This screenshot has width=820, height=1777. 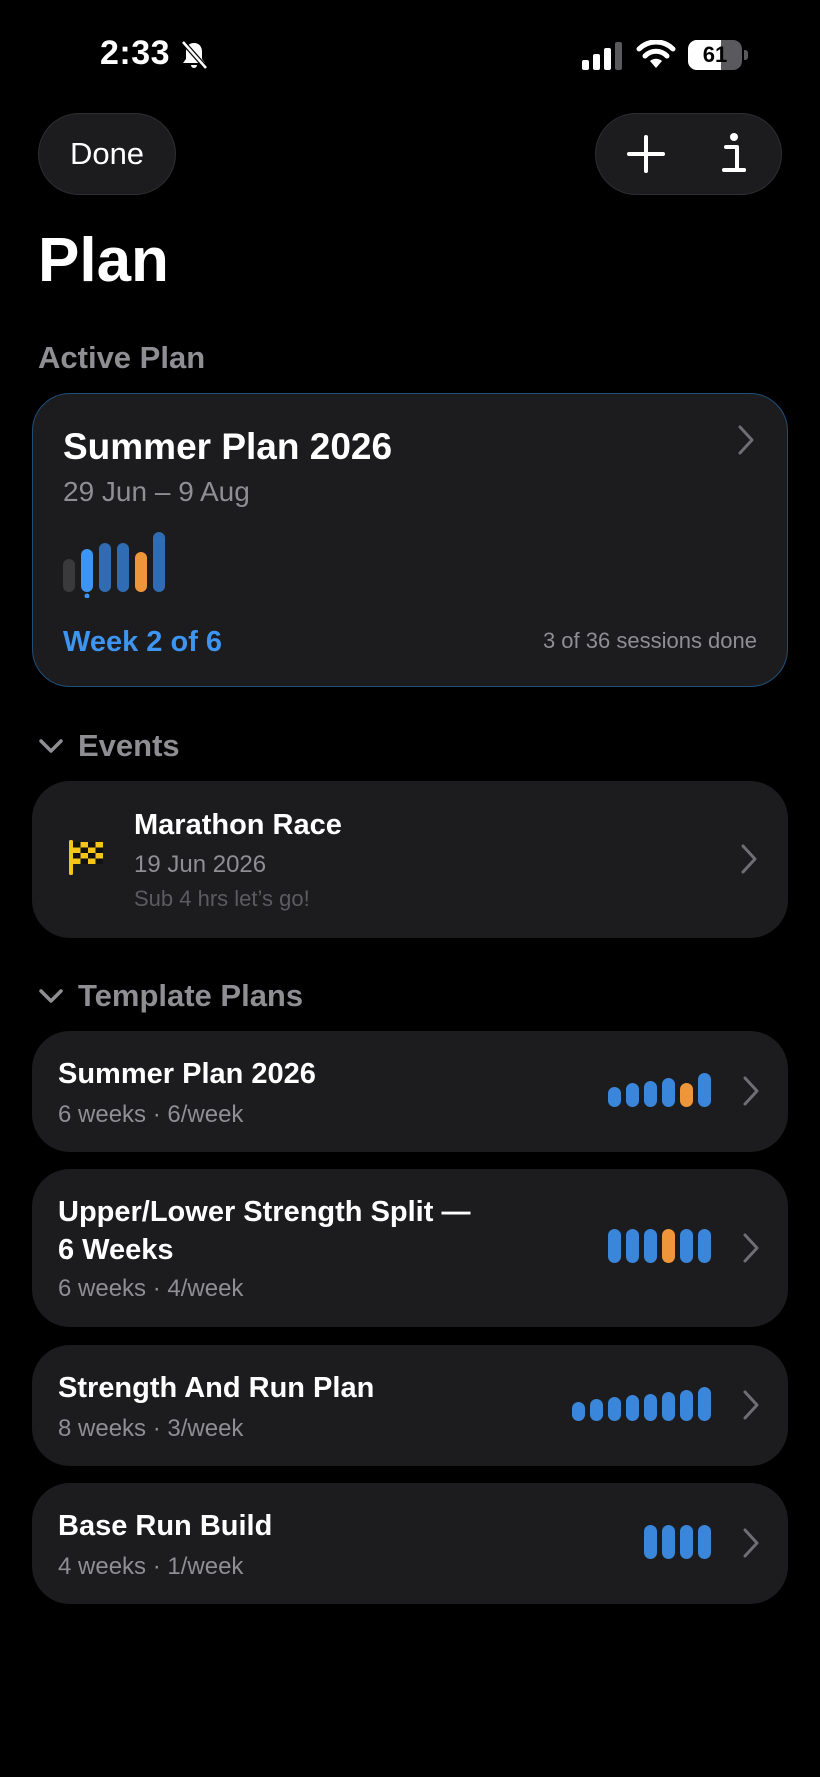 What do you see at coordinates (103, 260) in the screenshot?
I see `page-title: Plan` at bounding box center [103, 260].